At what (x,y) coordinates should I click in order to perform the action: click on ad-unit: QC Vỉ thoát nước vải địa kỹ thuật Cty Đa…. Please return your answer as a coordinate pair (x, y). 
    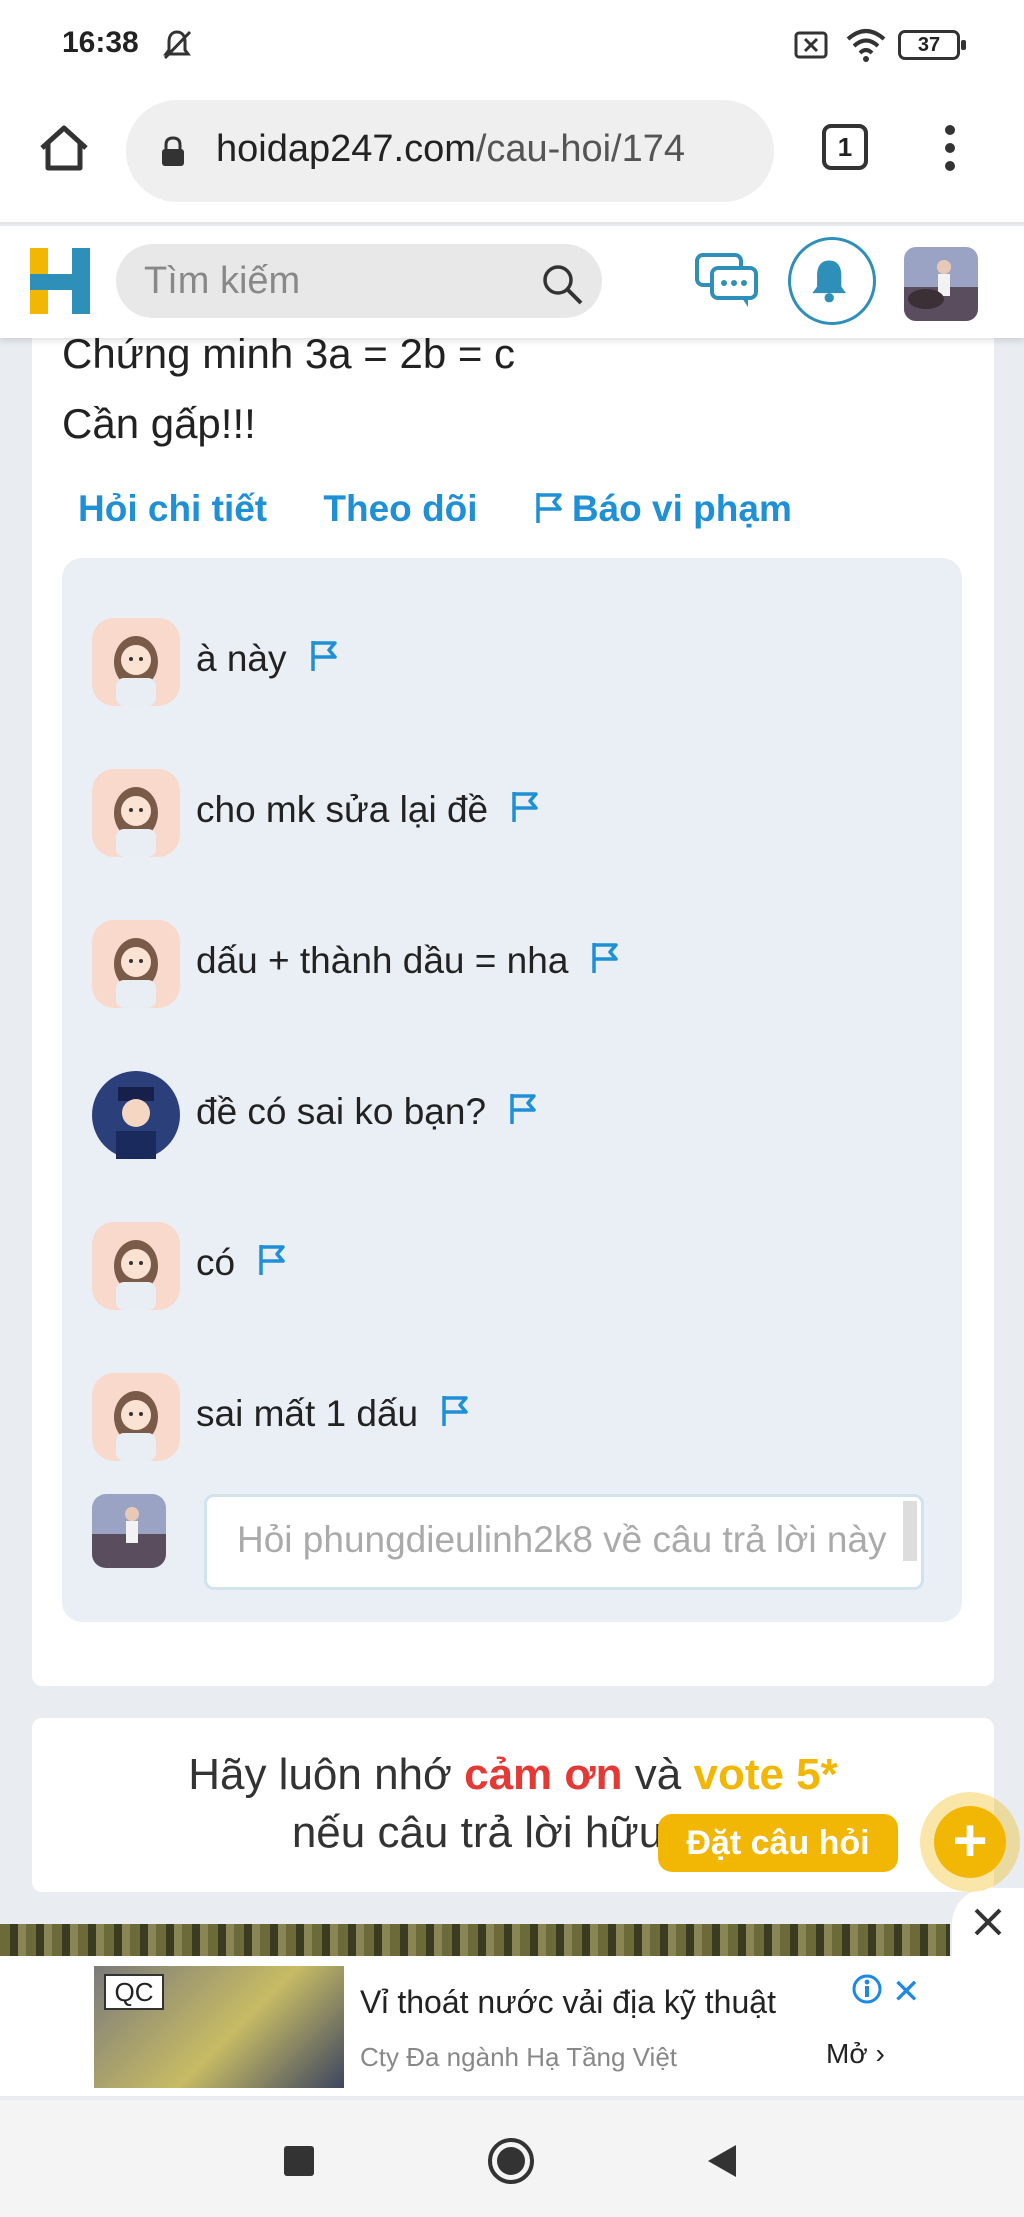
    Looking at the image, I should click on (512, 2026).